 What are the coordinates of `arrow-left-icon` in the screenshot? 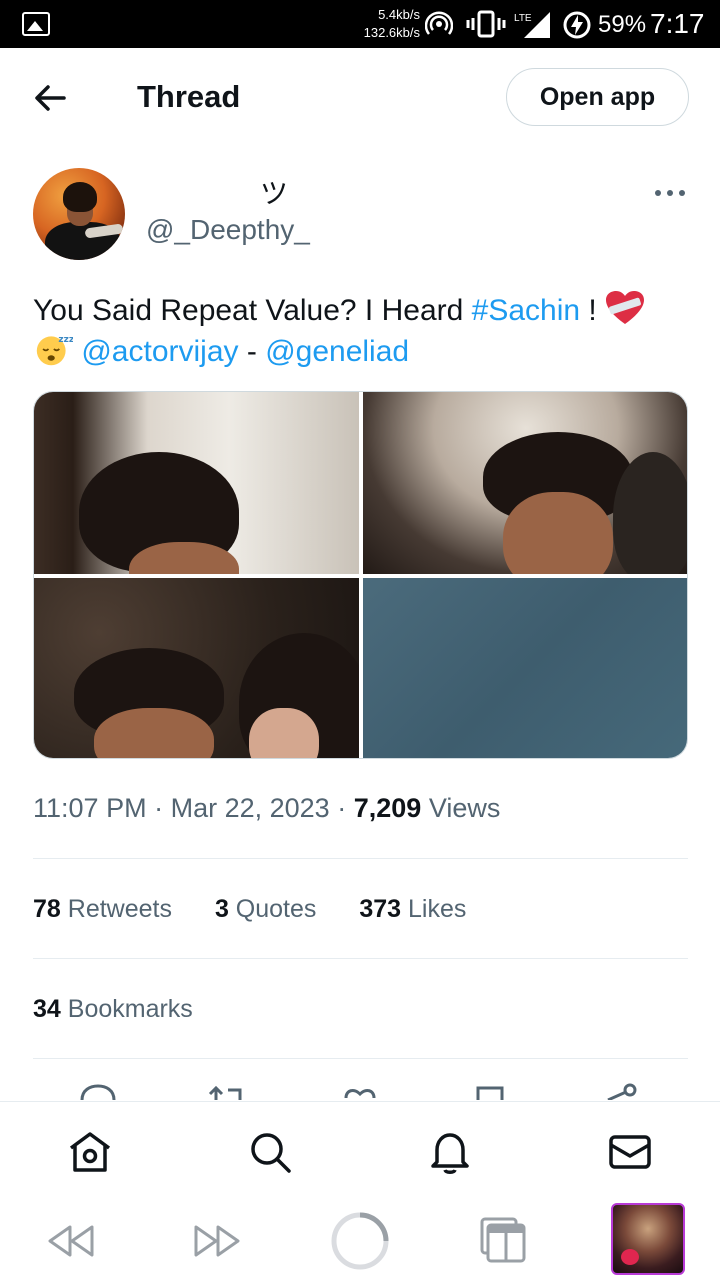 It's located at (50, 98).